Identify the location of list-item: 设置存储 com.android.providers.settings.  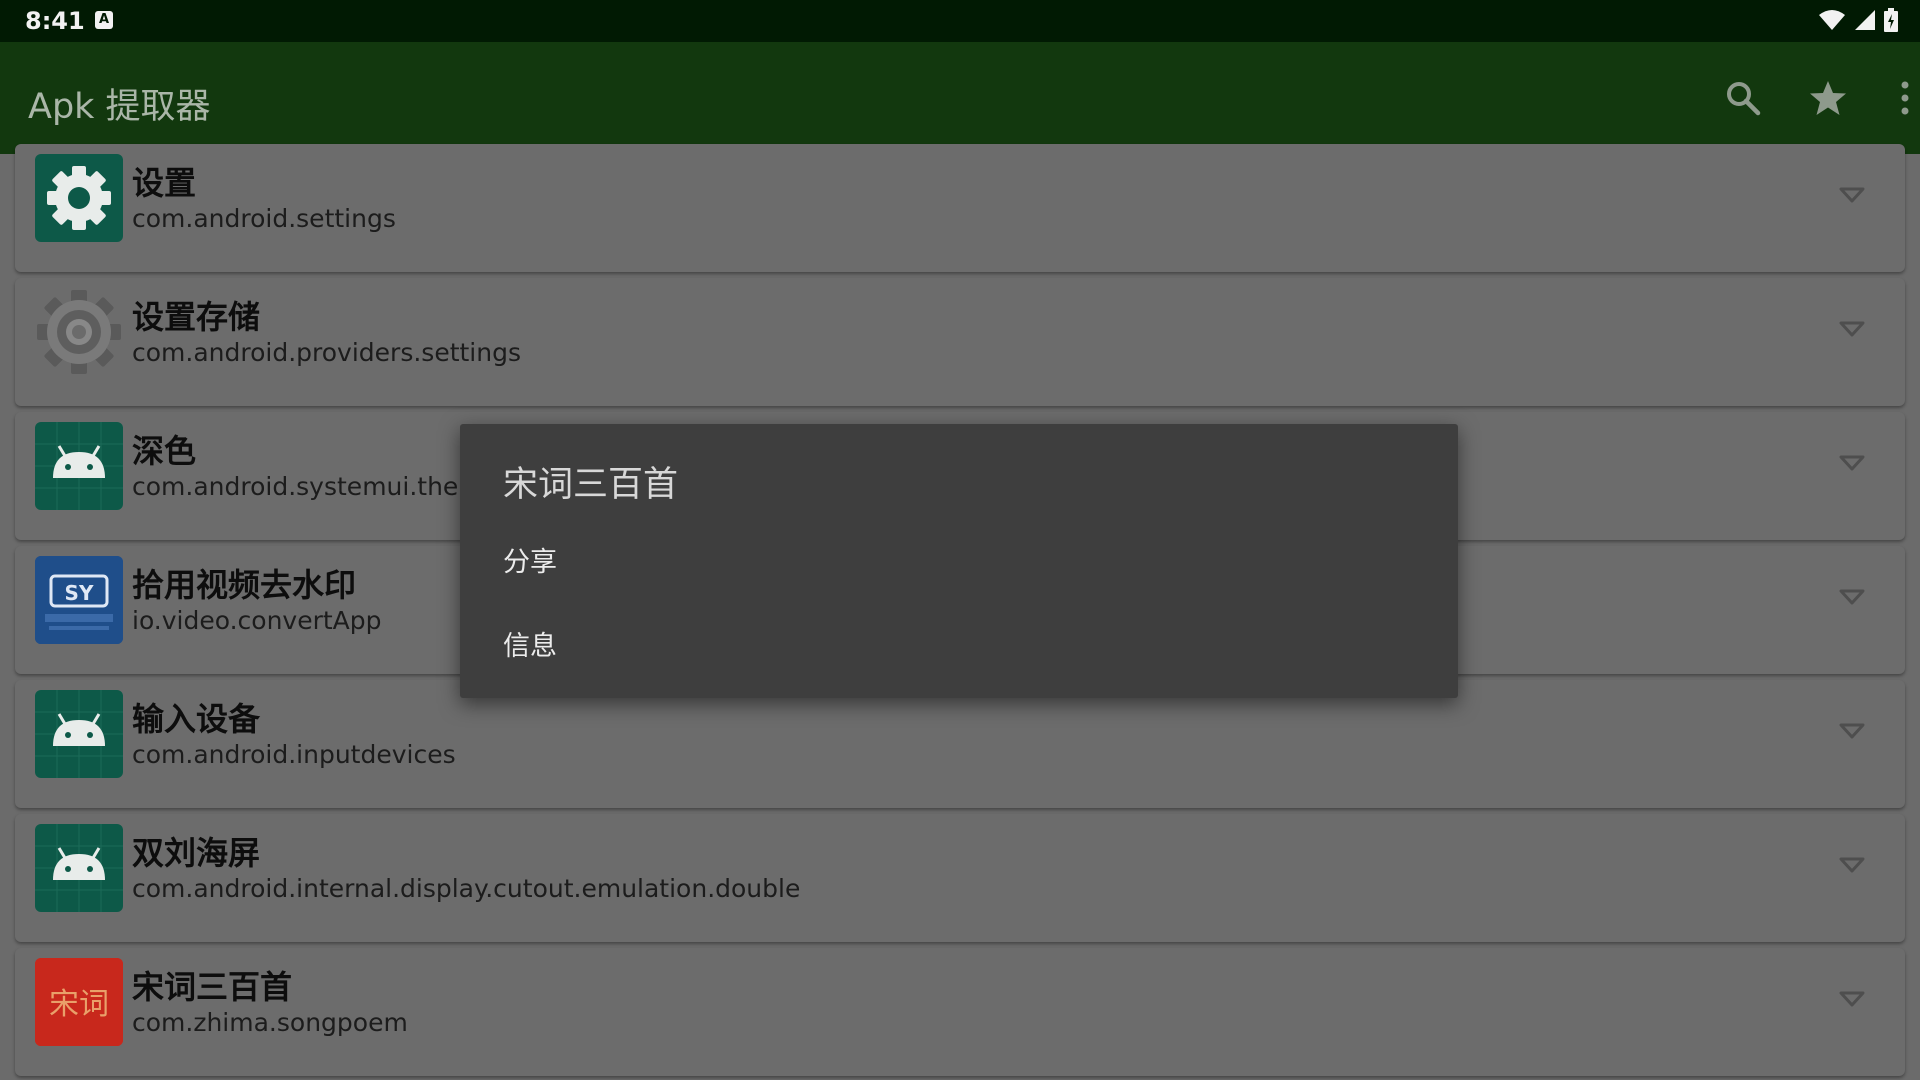
(960, 342).